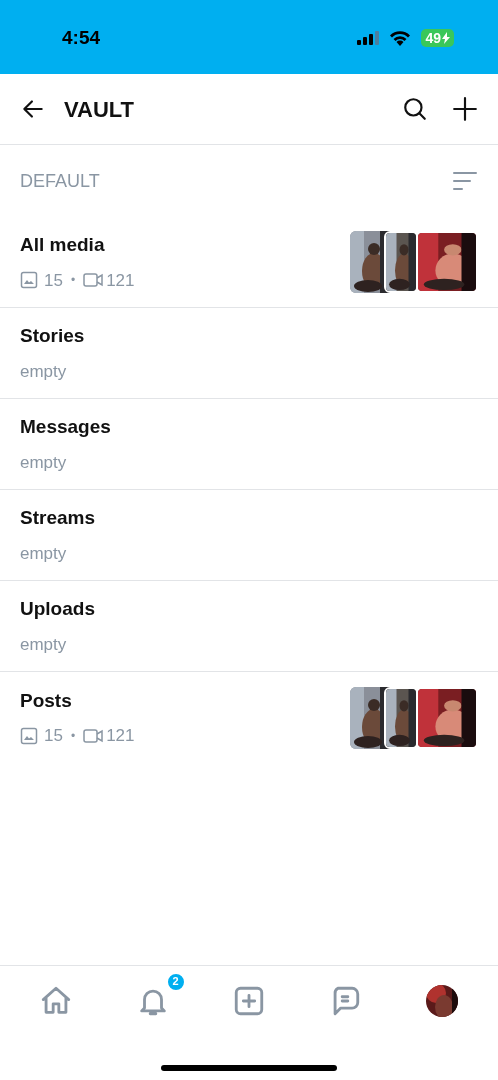 The image size is (498, 1080). Describe the element at coordinates (46, 700) in the screenshot. I see `list-title: Posts` at that location.